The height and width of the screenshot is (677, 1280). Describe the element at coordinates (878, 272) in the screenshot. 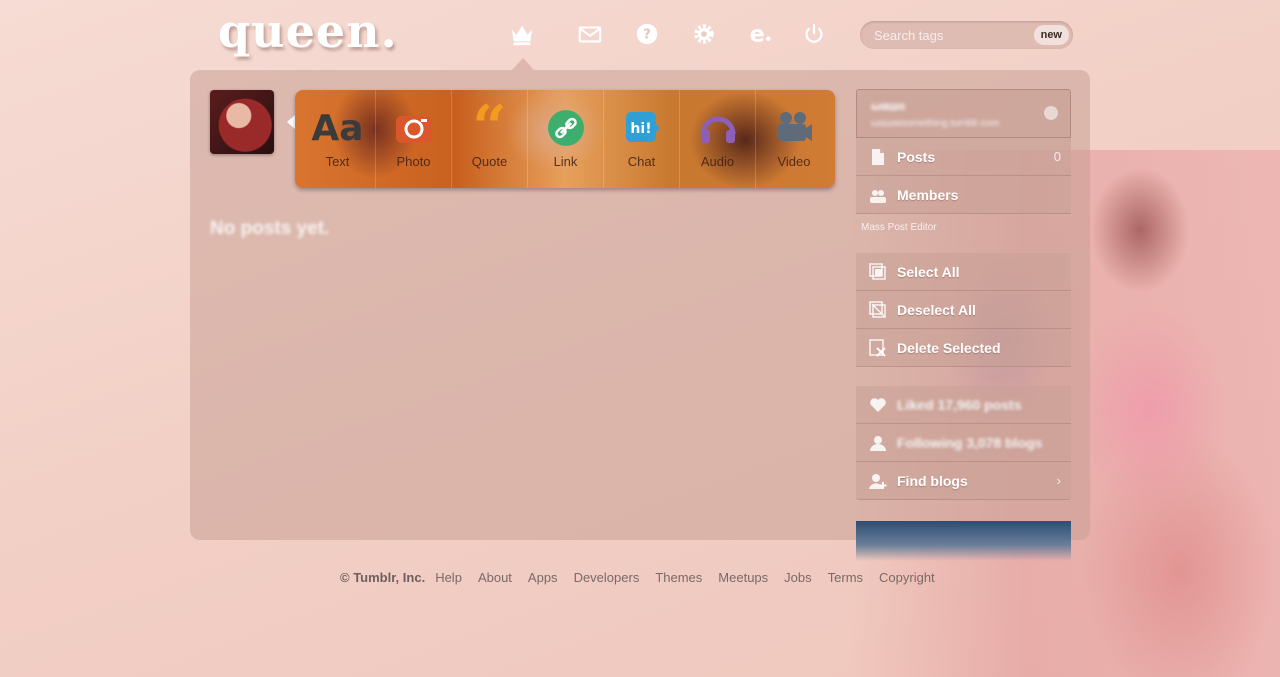

I see `select-all-icon` at that location.